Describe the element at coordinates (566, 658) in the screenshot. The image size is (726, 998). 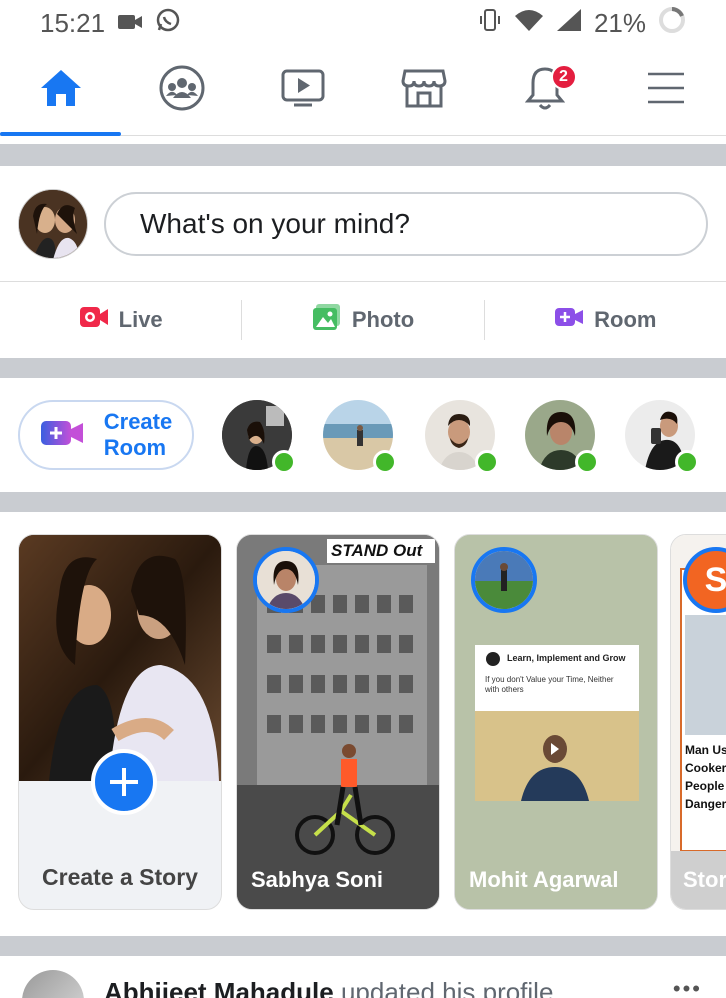
I see `story-card-title: Learn, Implement and Grow` at that location.